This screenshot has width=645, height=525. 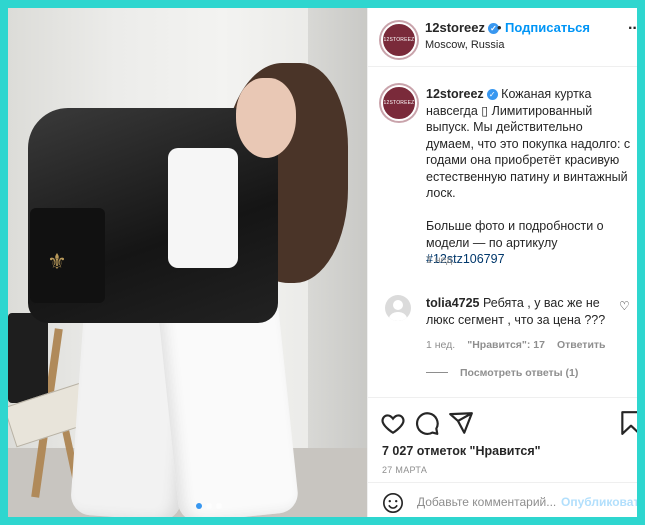 I want to click on caption-username: 12storeez, so click(x=455, y=94).